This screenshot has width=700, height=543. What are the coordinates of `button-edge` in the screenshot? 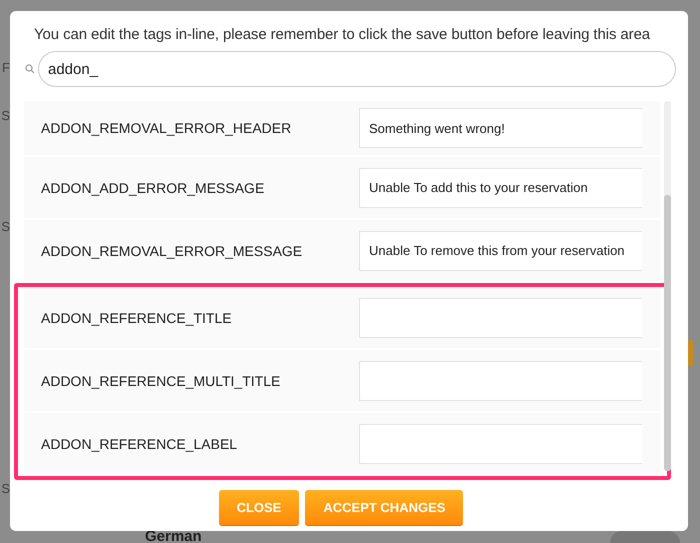 It's located at (690, 353).